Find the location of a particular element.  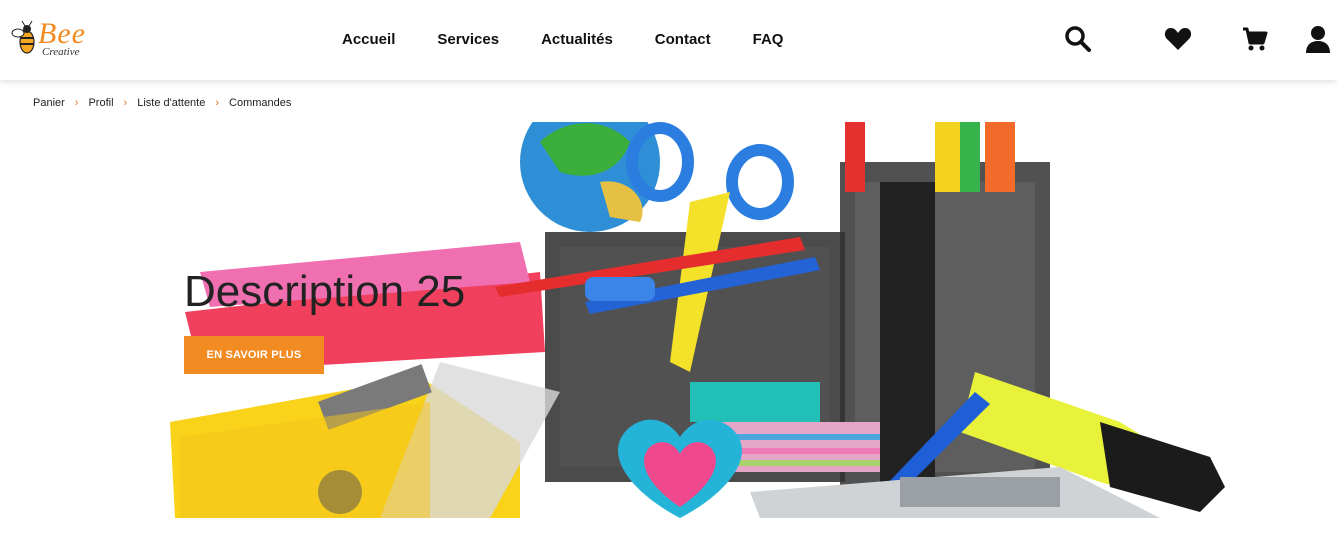

bee-icon is located at coordinates (23, 37).